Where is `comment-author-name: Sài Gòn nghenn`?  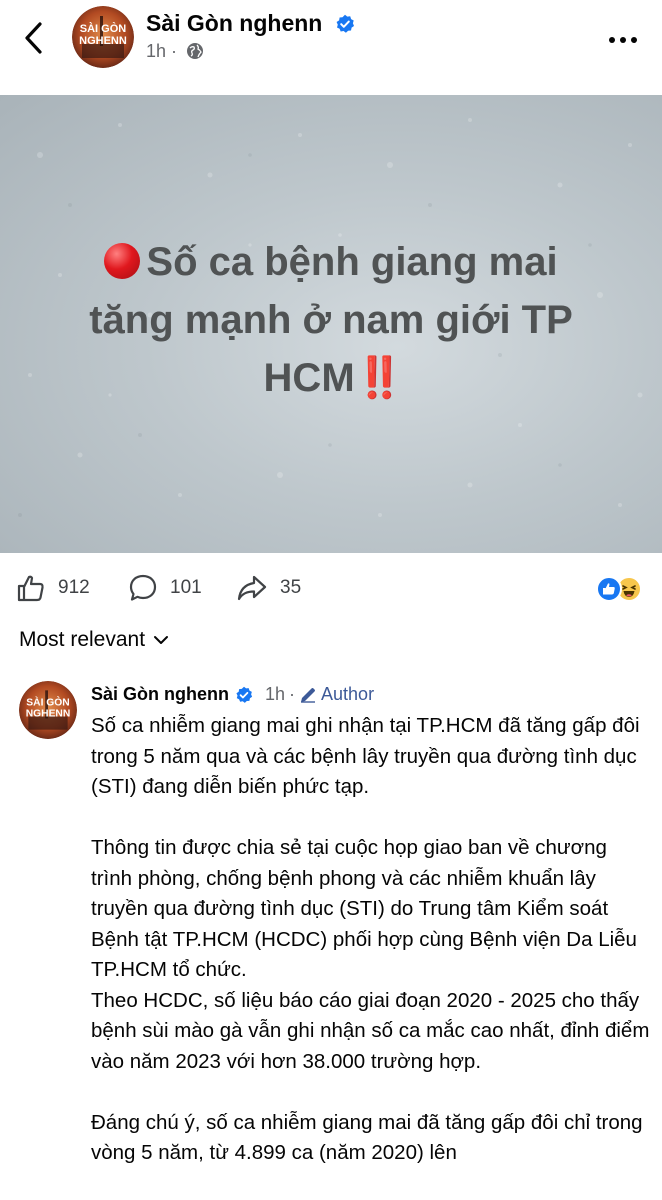 comment-author-name: Sài Gòn nghenn is located at coordinates (160, 694).